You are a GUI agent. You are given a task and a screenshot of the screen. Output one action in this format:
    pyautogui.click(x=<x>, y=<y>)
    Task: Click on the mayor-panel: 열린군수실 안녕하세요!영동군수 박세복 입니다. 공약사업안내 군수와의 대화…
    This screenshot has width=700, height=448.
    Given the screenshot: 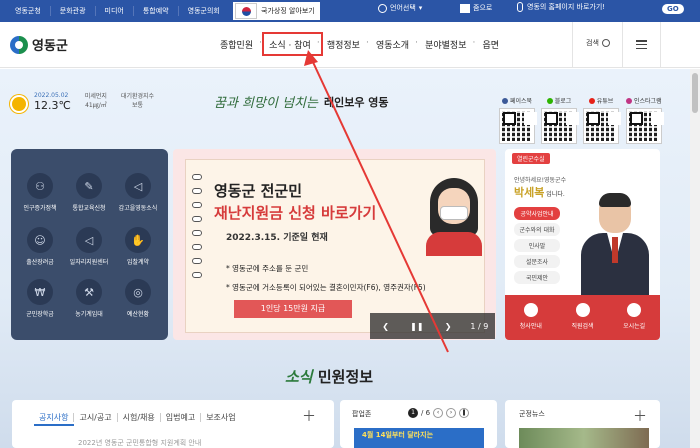 What is the action you would take?
    pyautogui.click(x=582, y=244)
    